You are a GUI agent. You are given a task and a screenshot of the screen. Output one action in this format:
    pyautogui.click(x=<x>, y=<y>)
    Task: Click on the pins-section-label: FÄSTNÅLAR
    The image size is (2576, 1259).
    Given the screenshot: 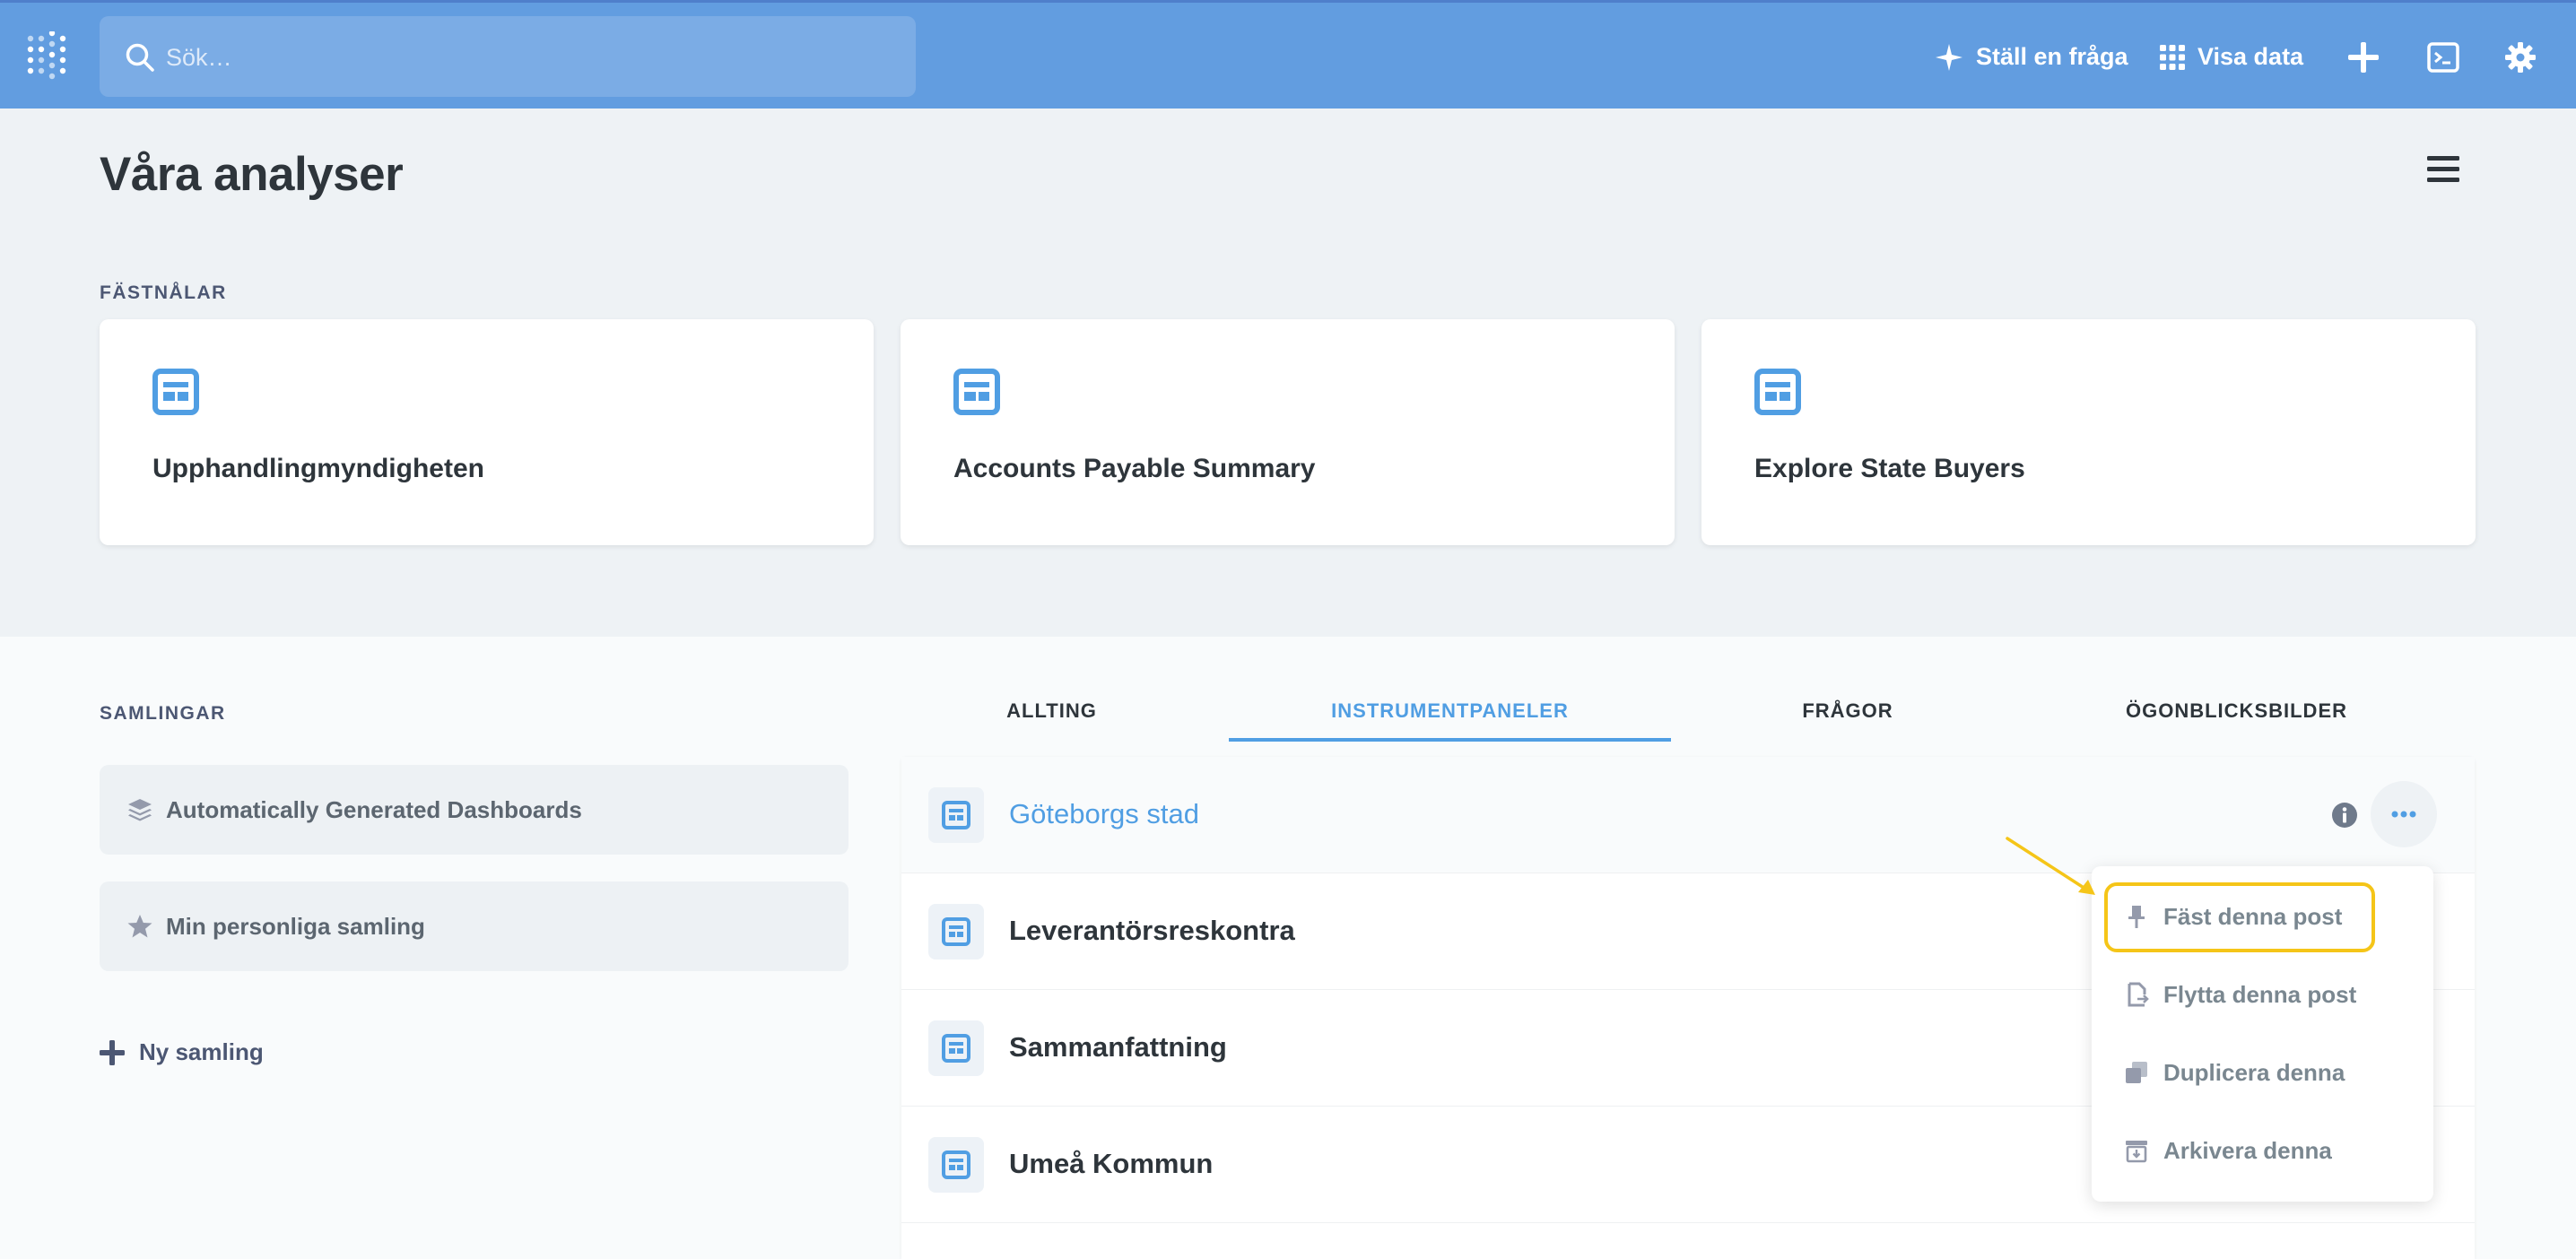 What is the action you would take?
    pyautogui.click(x=163, y=292)
    